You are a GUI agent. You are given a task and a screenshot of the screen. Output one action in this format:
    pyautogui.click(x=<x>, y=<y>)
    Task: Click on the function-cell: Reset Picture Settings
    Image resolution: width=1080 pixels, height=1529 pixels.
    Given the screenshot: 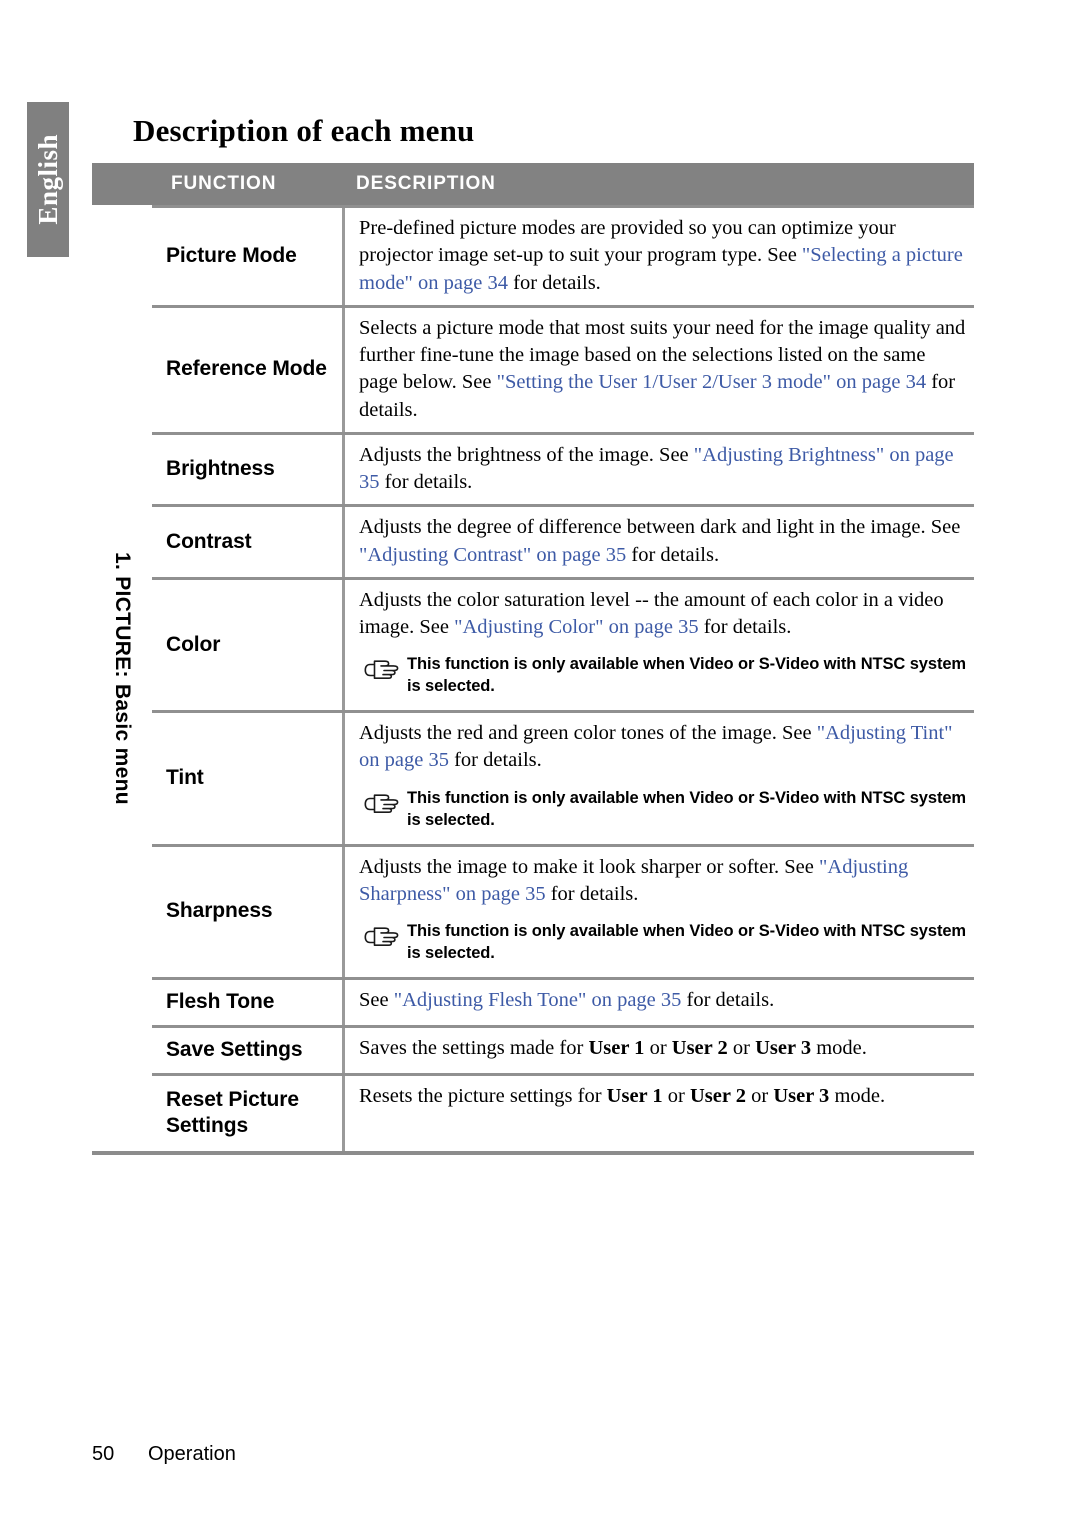 What is the action you would take?
    pyautogui.click(x=248, y=1113)
    